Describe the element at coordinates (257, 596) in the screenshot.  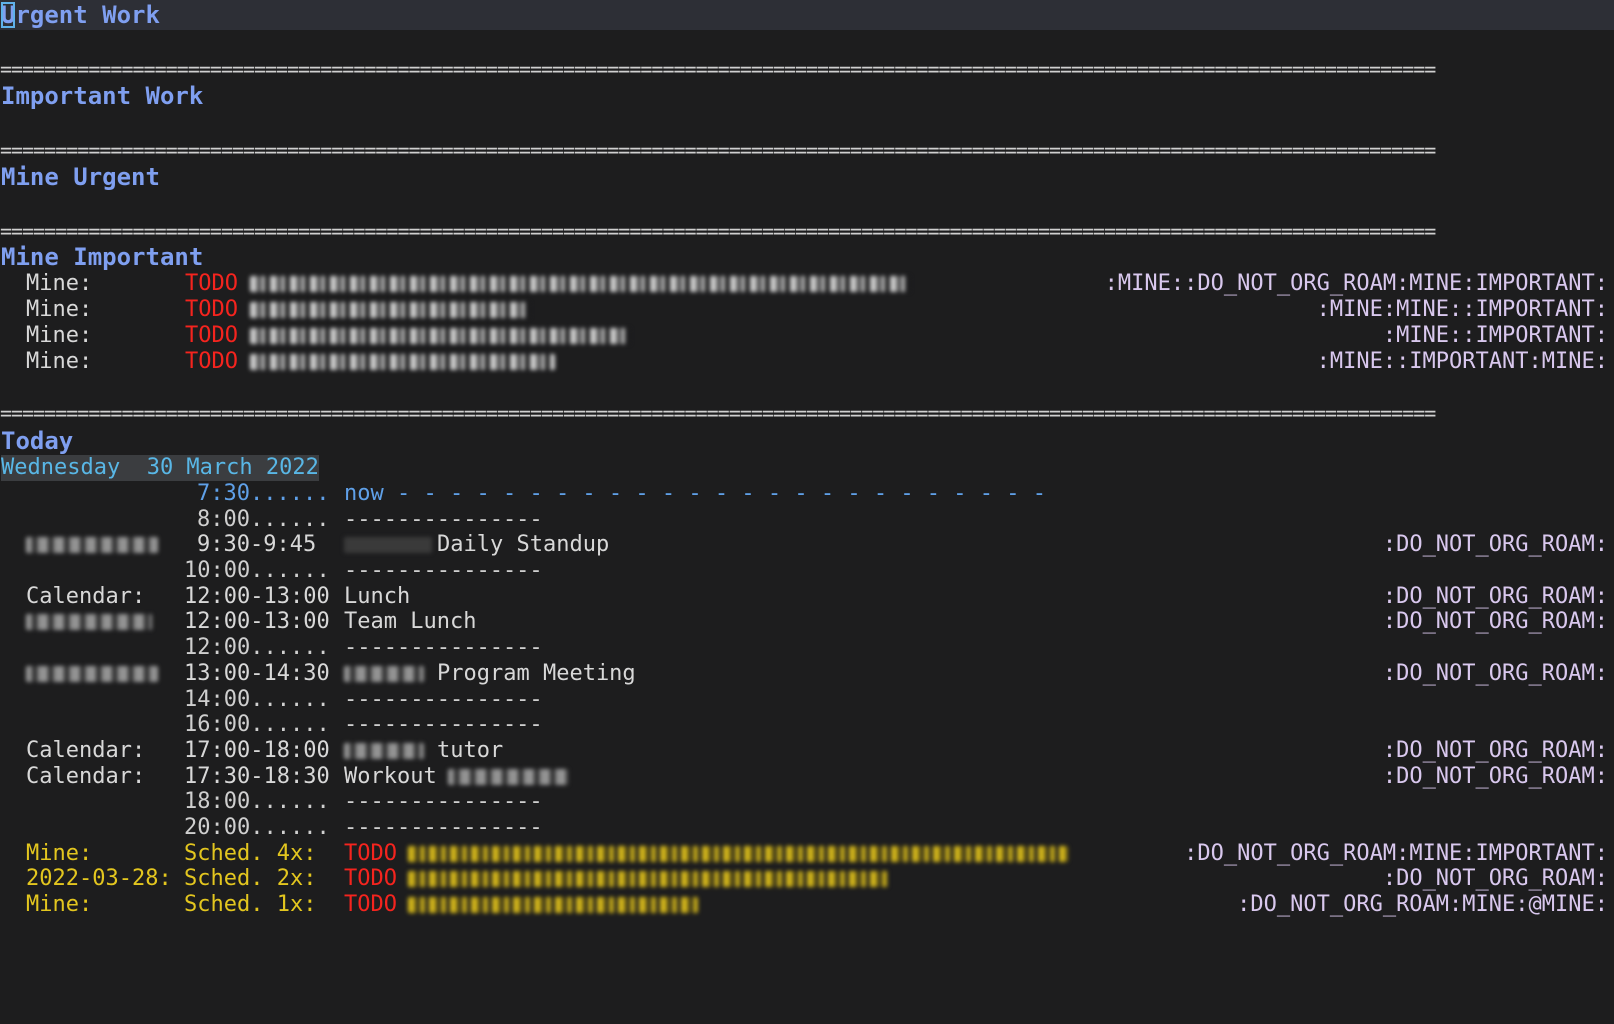
I see `event-time: 12:00-13:00` at that location.